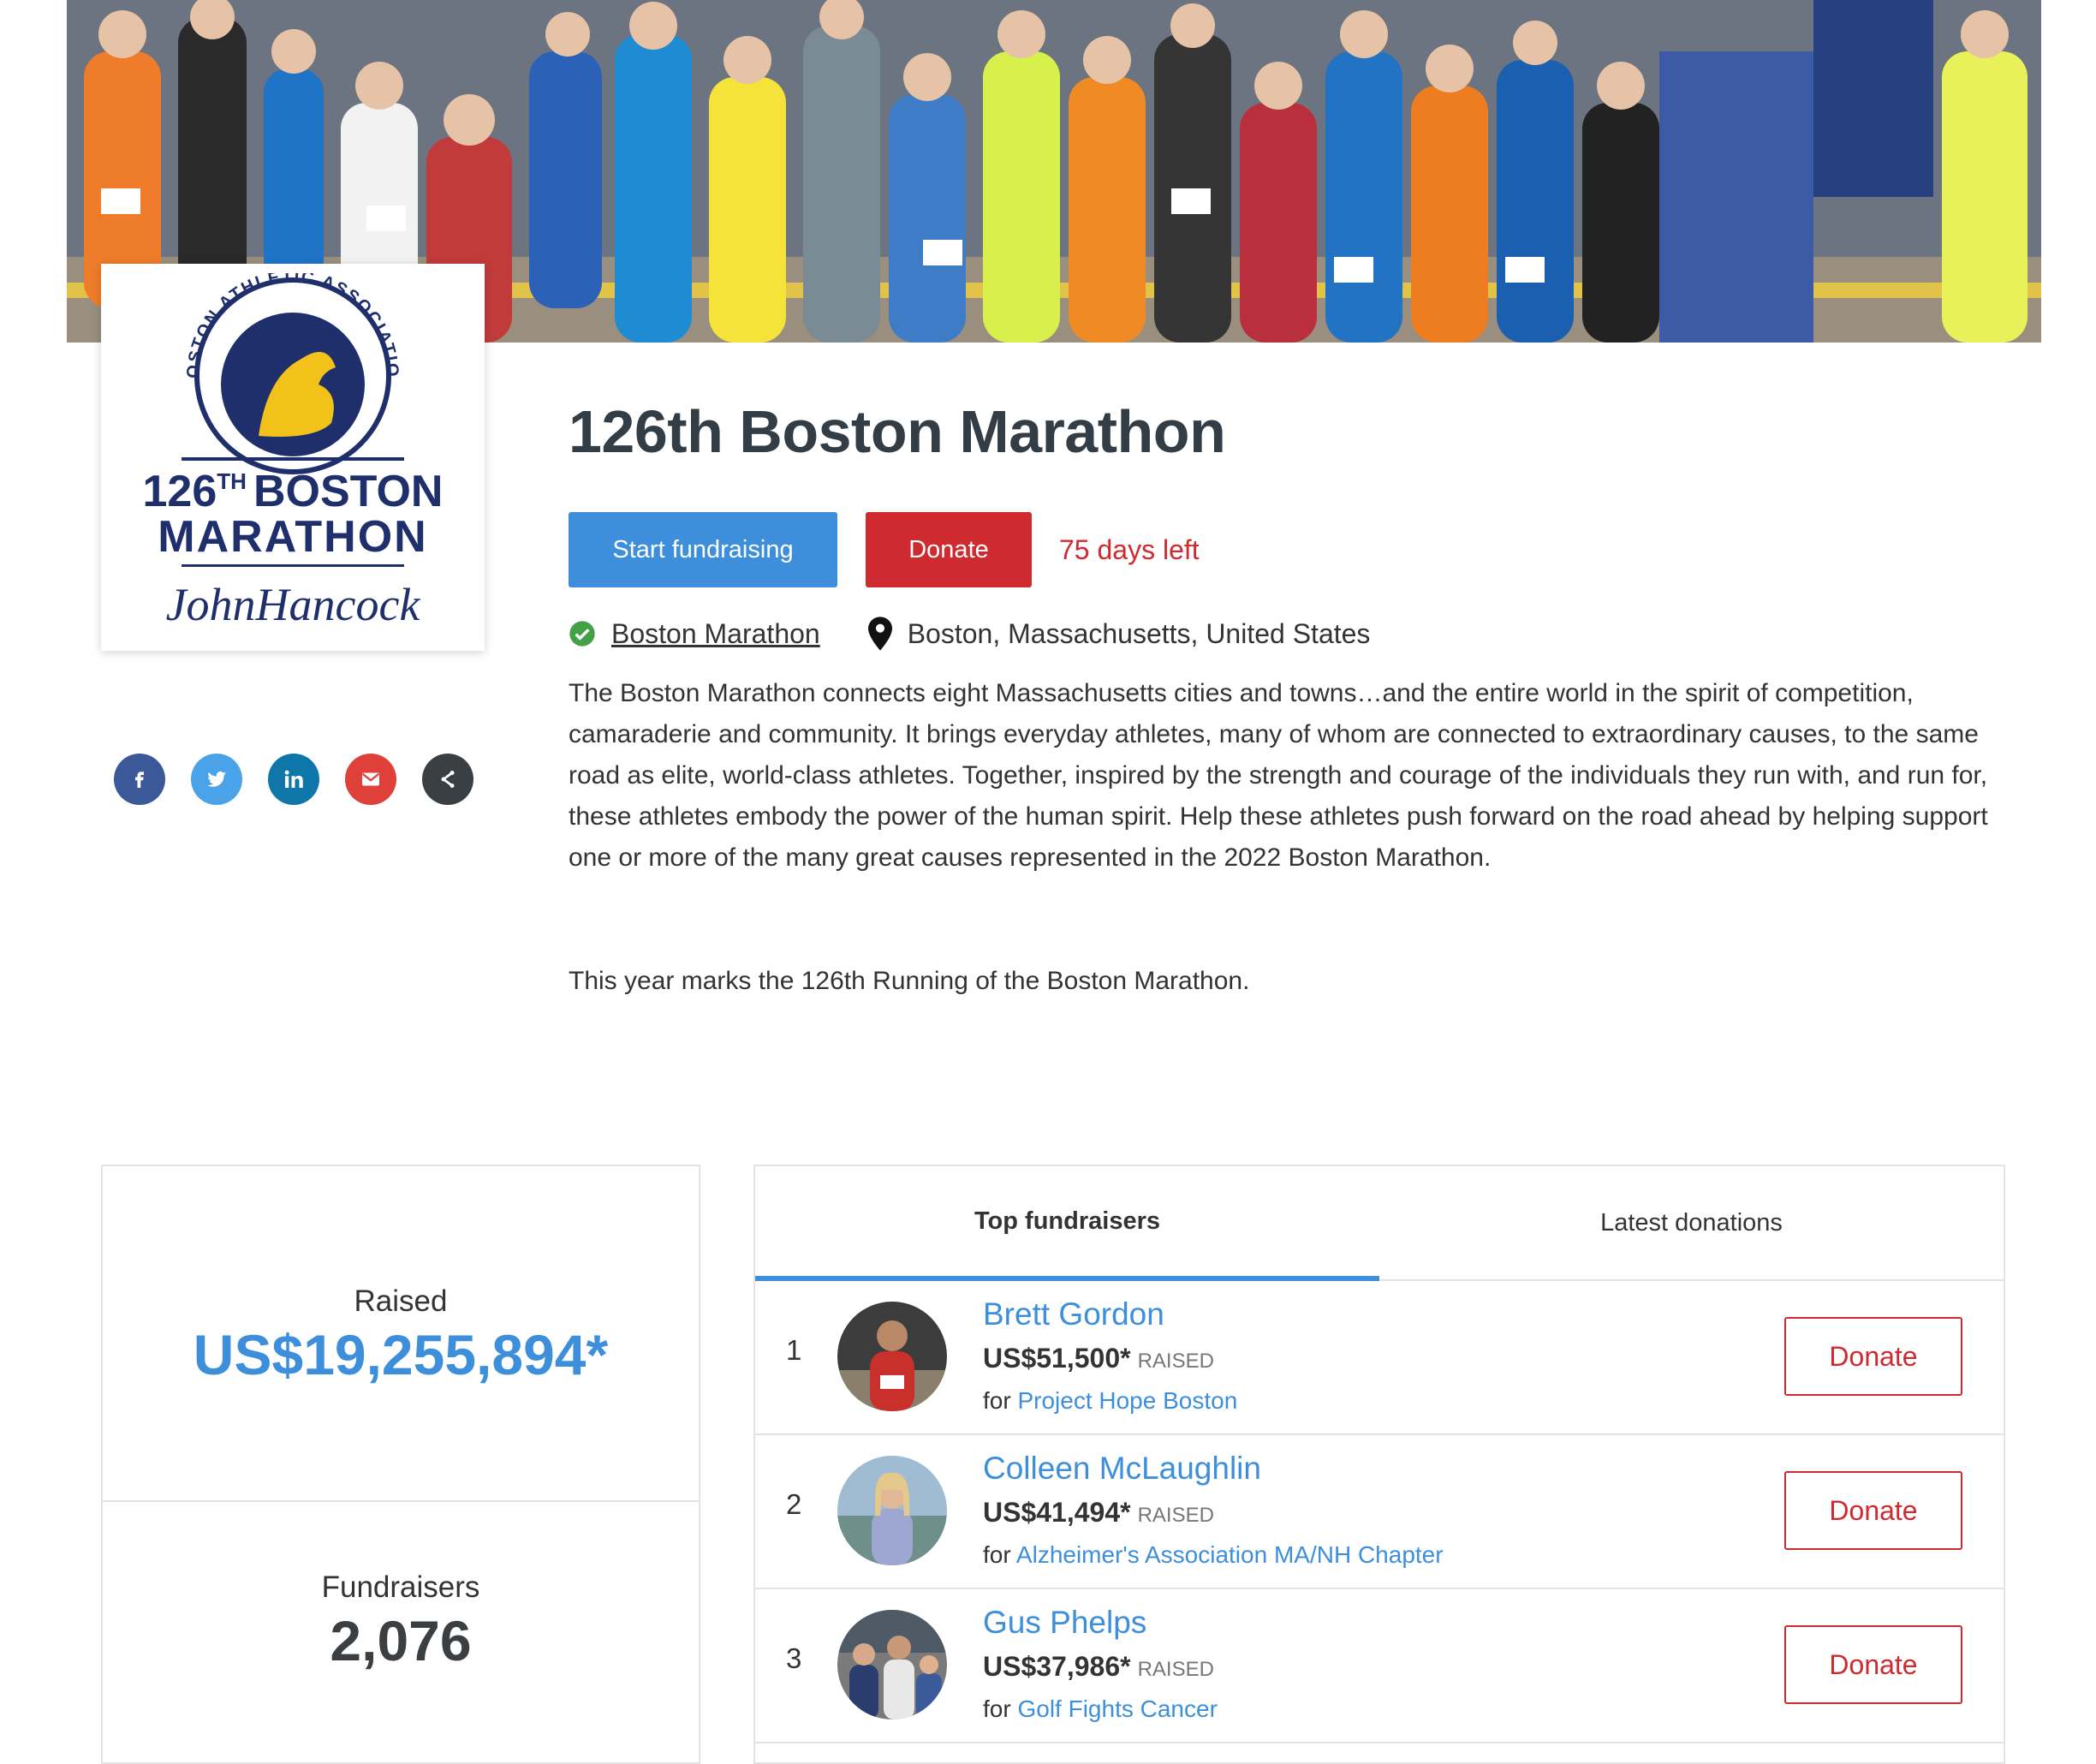 This screenshot has height=1764, width=2096. What do you see at coordinates (232, 481) in the screenshot?
I see `logo-superscript: TH` at bounding box center [232, 481].